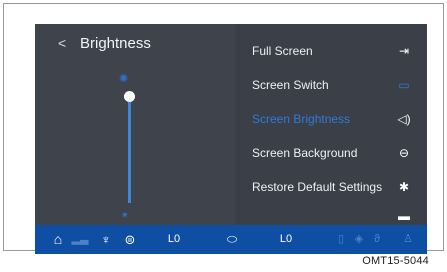 Image resolution: width=447 pixels, height=272 pixels. Describe the element at coordinates (106, 239) in the screenshot. I see `seat-heat-icon: ♆` at that location.